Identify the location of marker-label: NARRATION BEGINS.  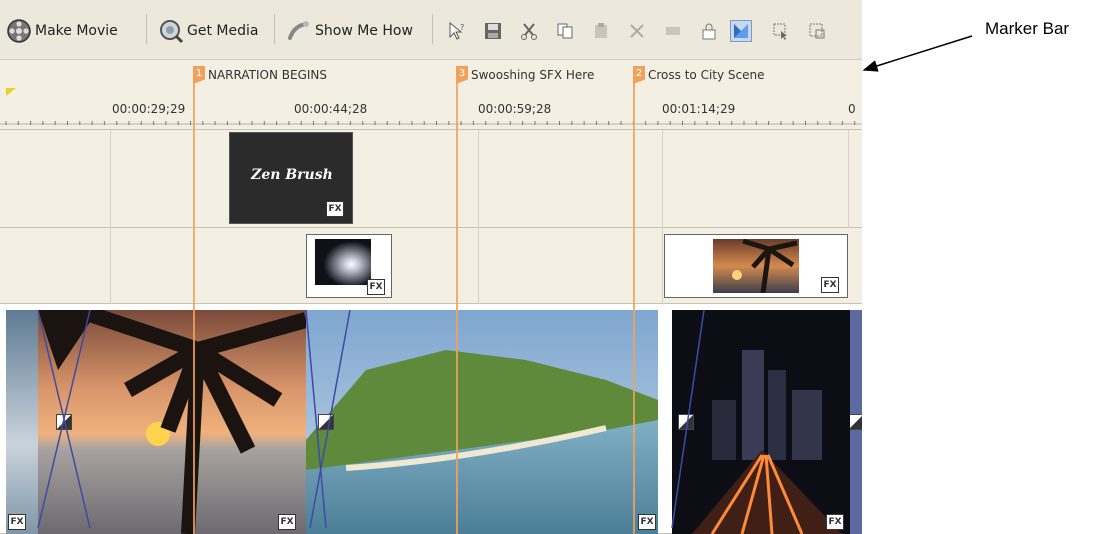
(268, 75).